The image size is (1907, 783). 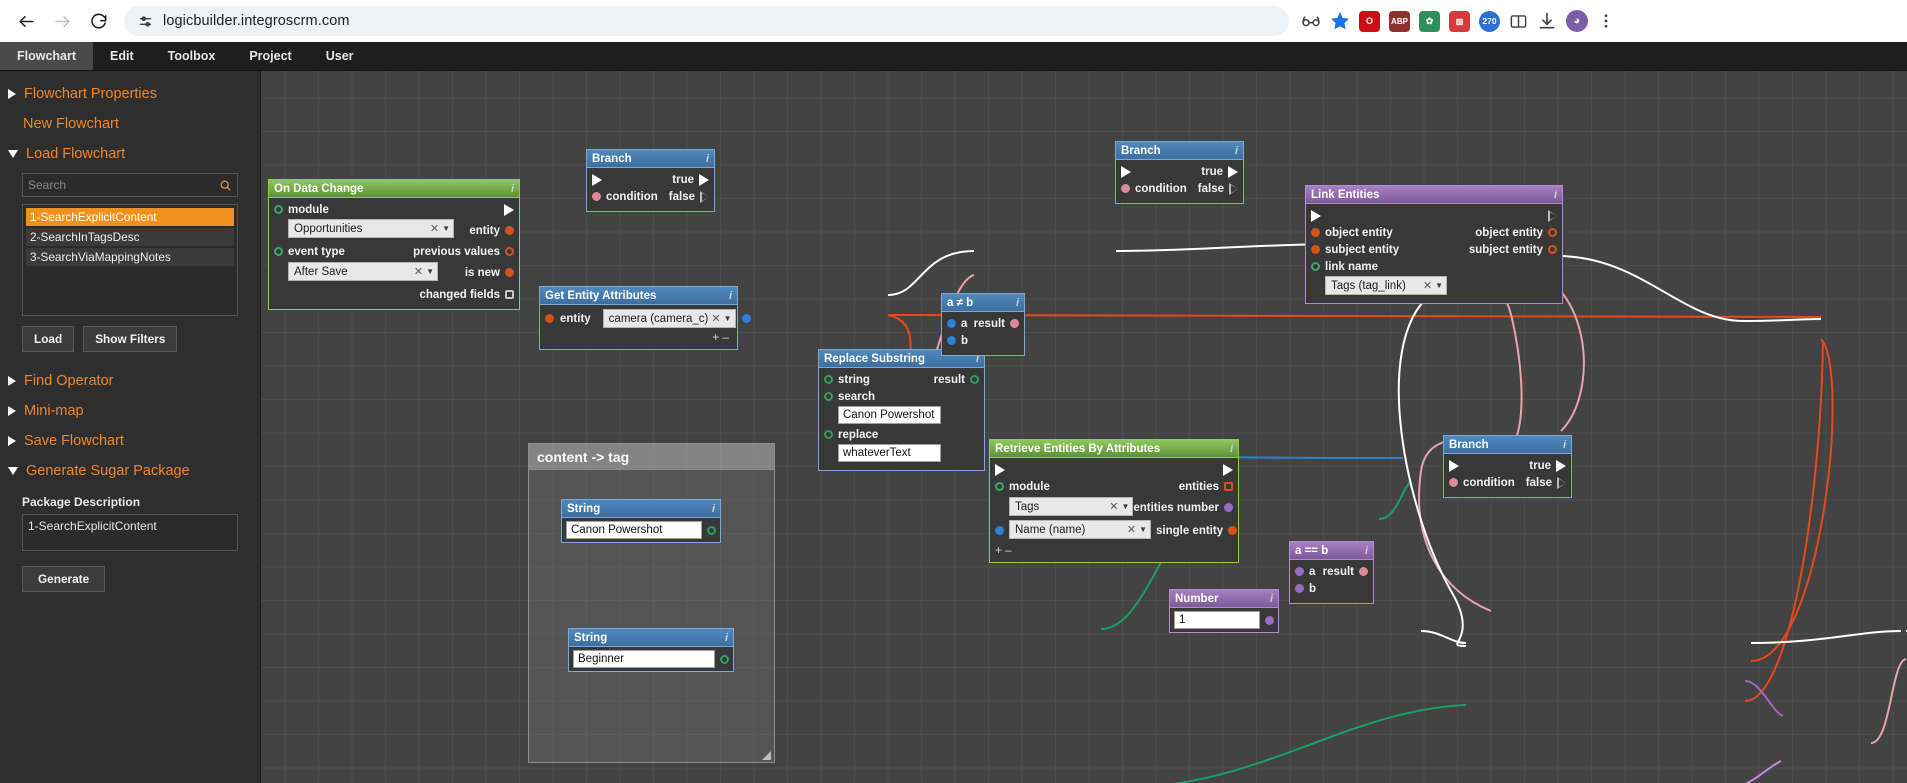 I want to click on add-remove-row: +–, so click(x=638, y=337).